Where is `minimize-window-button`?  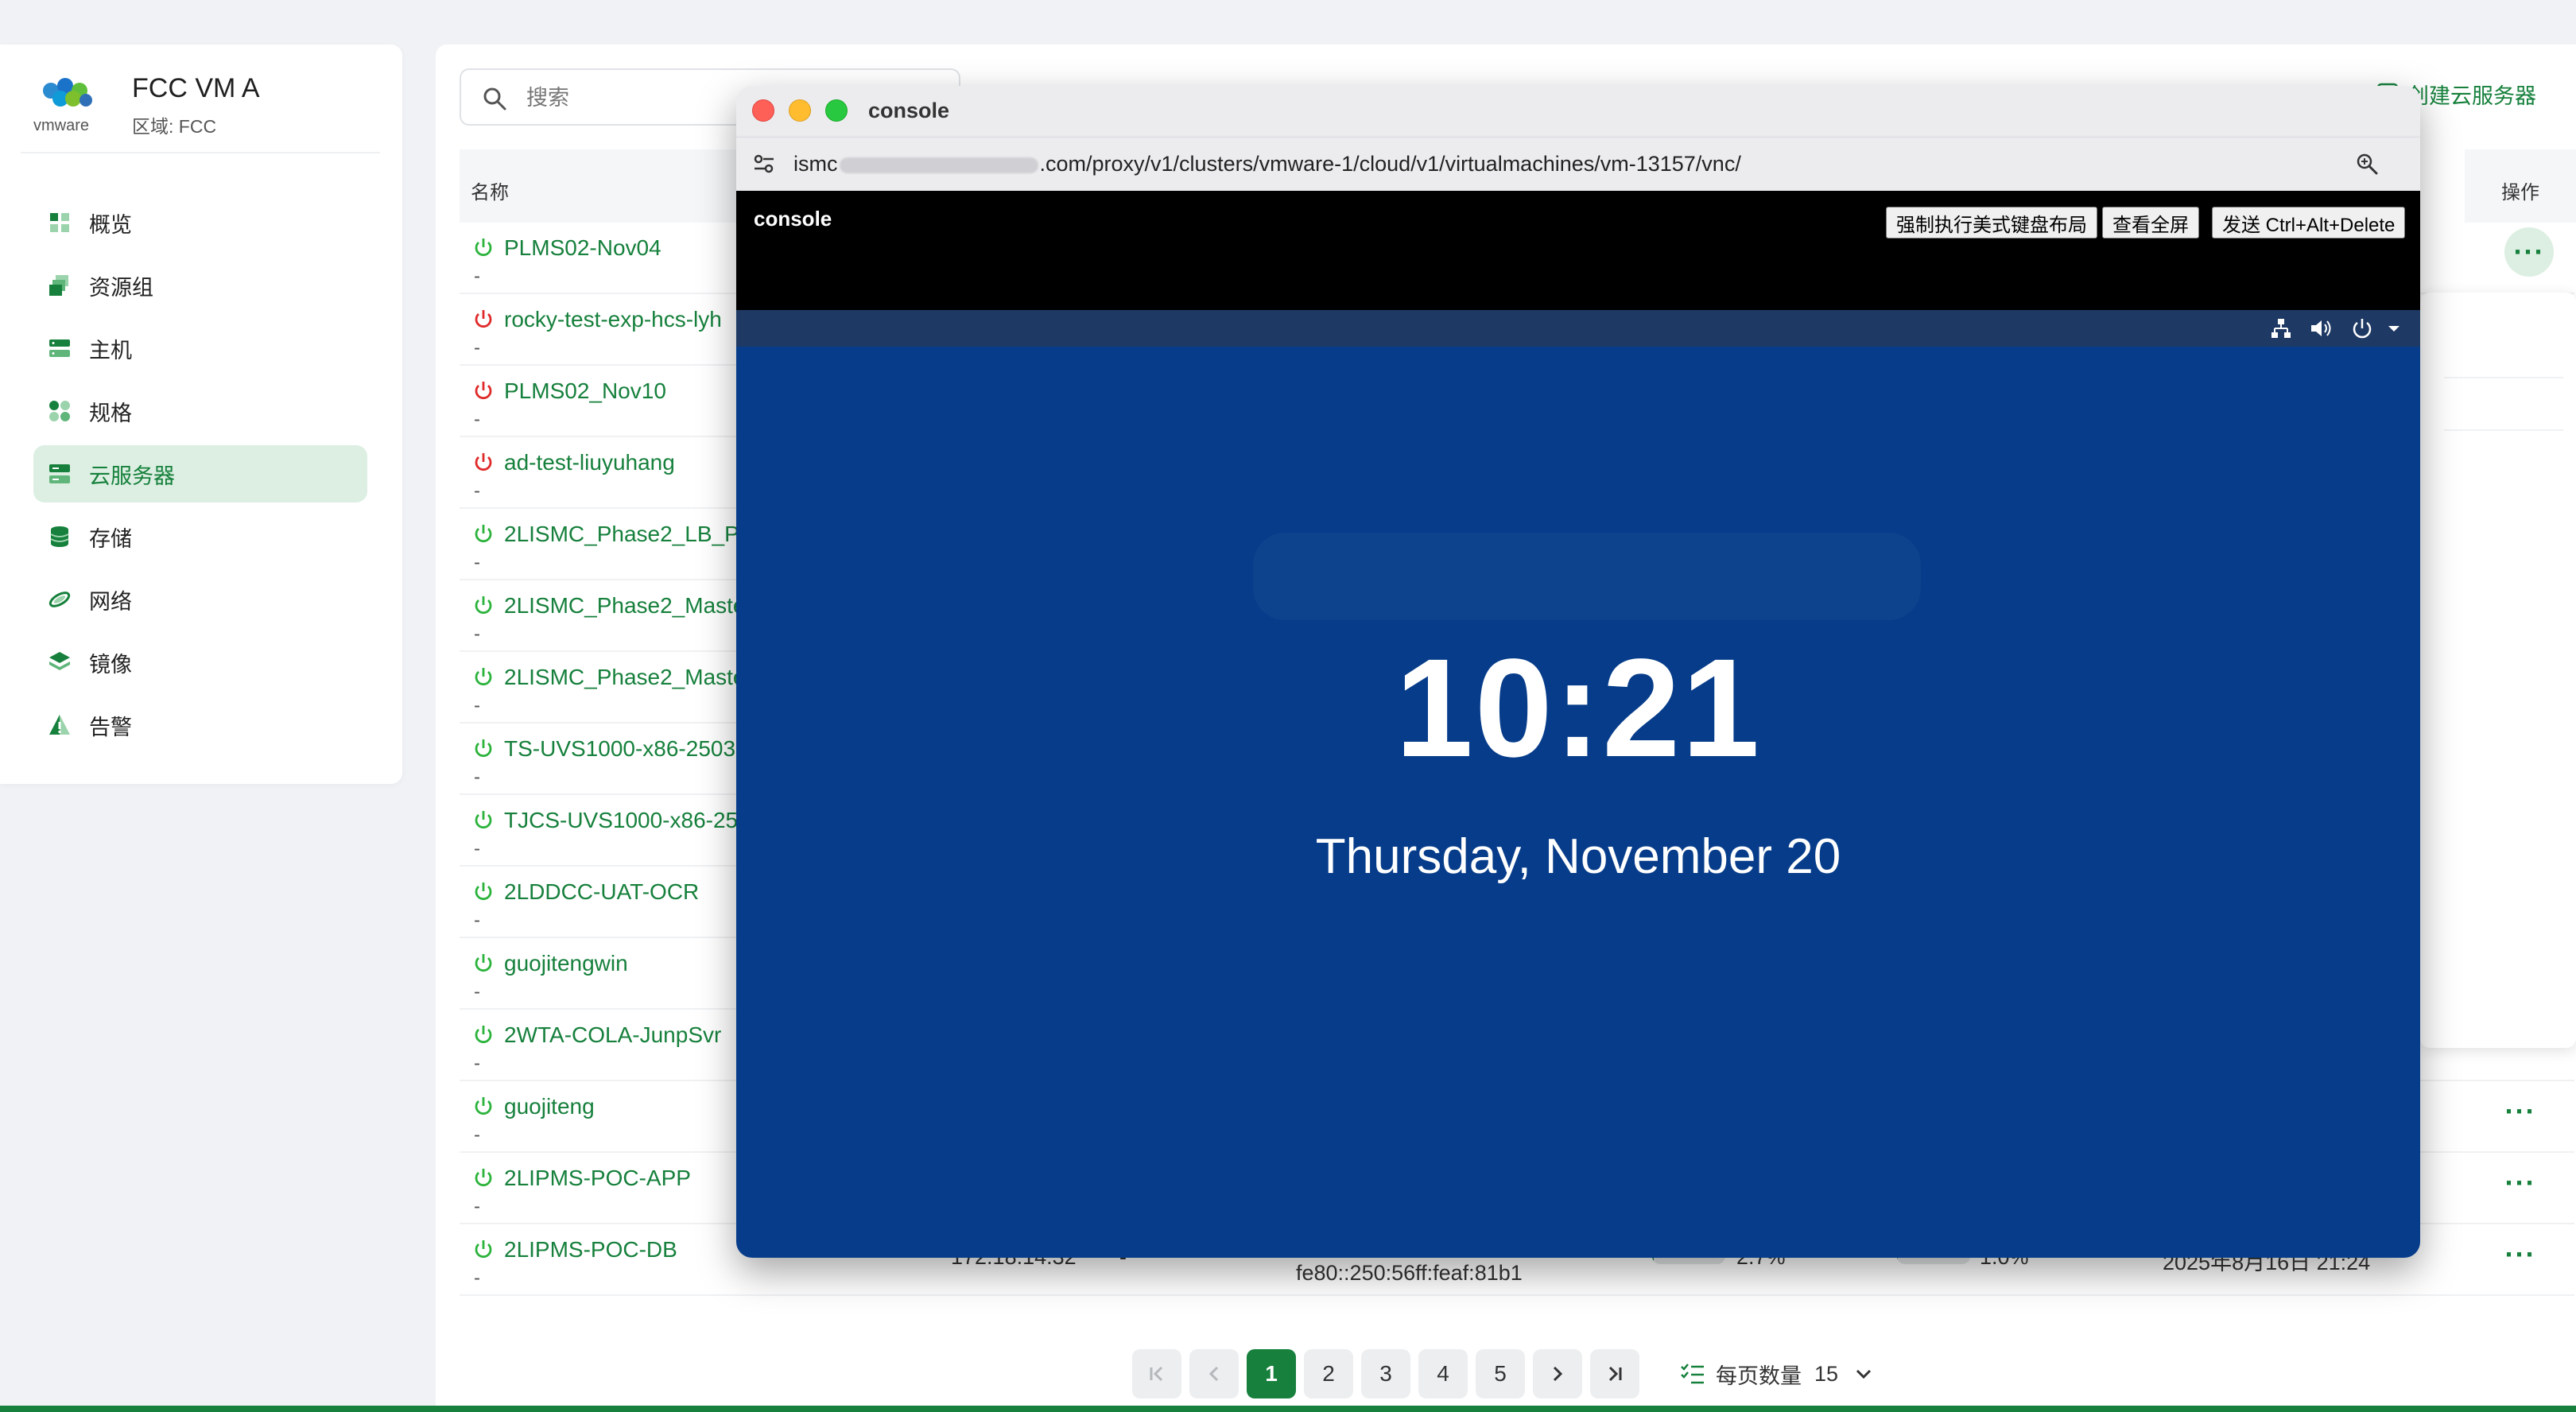
minimize-window-button is located at coordinates (800, 110).